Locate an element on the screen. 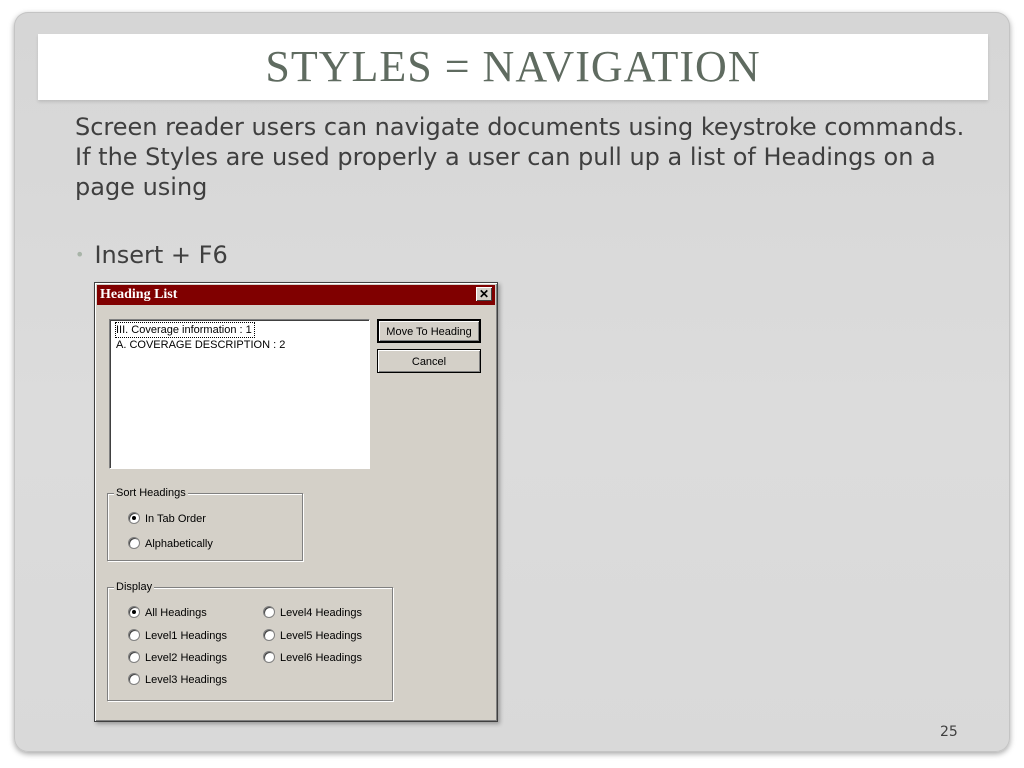 This screenshot has width=1024, height=768. slide-title: STYLES = NAVIGATION is located at coordinates (513, 66).